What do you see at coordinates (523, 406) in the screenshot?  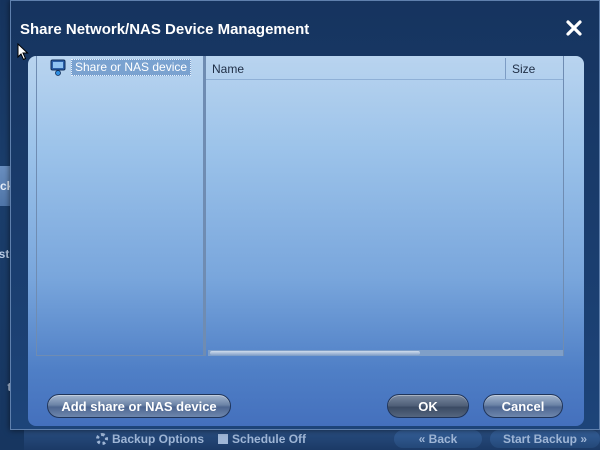 I see `cancel-button: Cancel` at bounding box center [523, 406].